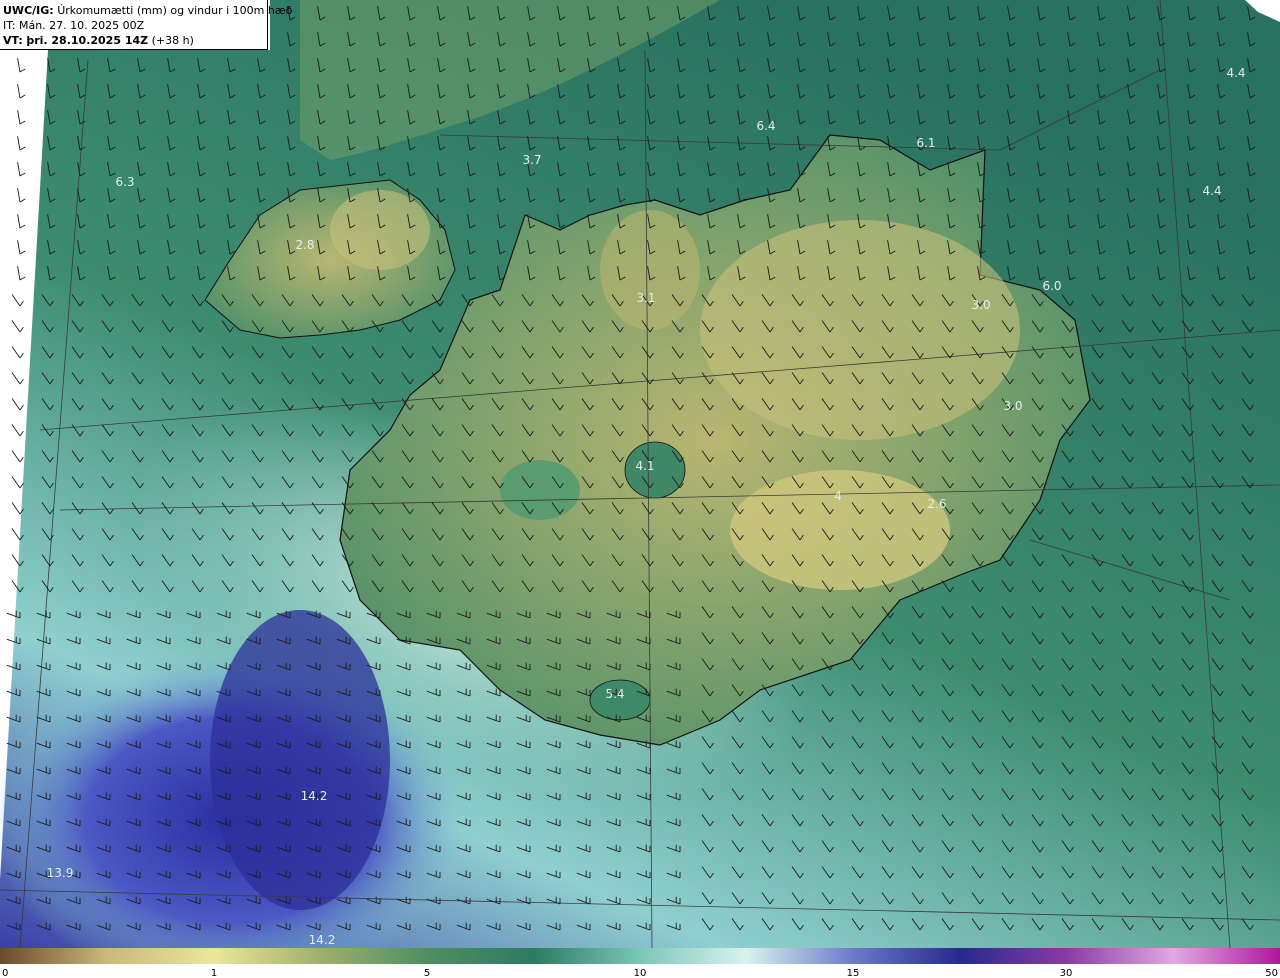 Image resolution: width=1280 pixels, height=978 pixels. I want to click on vt-value: þri. 28.10.2025 14Z, so click(87, 40).